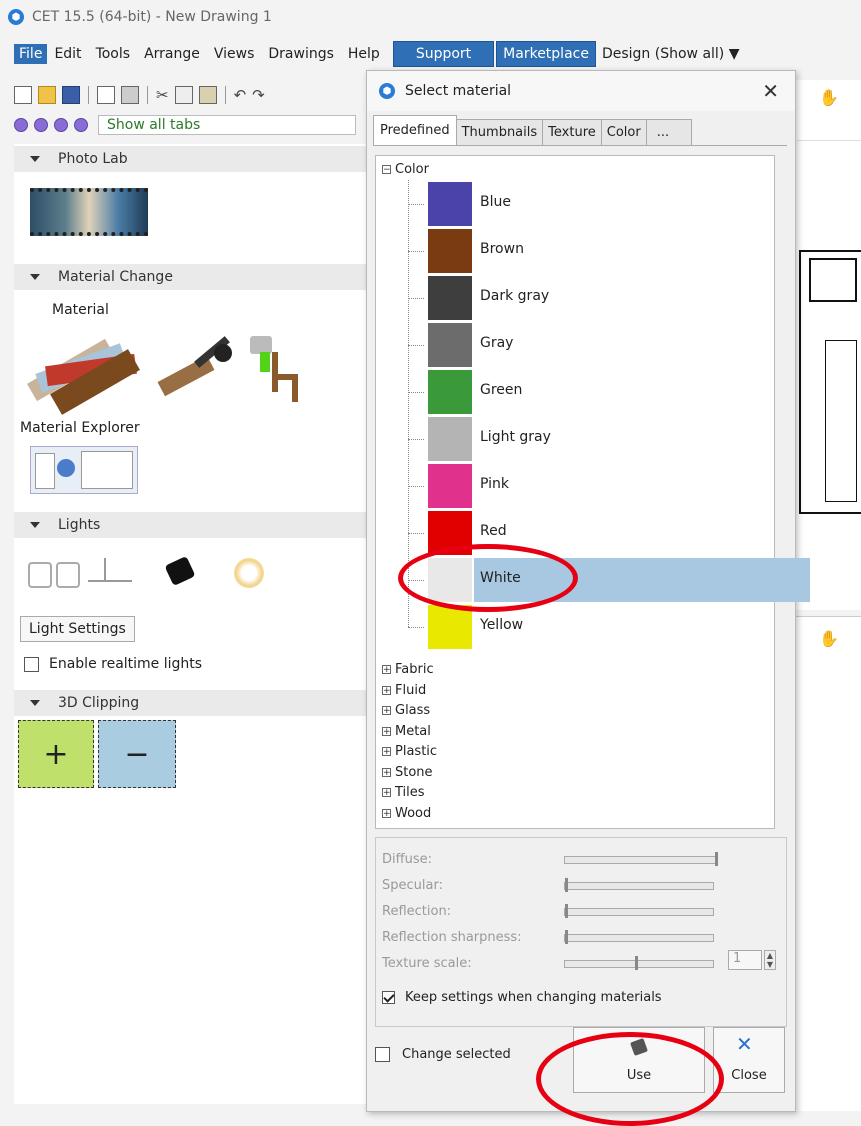  Describe the element at coordinates (234, 54) in the screenshot. I see `menu-views: Views` at that location.